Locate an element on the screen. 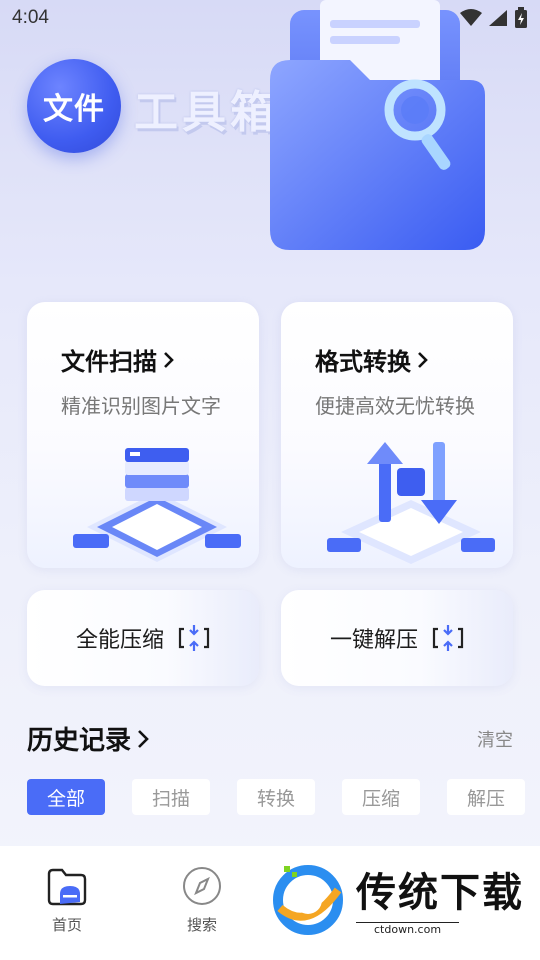 The image size is (540, 960). history-title: 历史记录 is located at coordinates (88, 738).